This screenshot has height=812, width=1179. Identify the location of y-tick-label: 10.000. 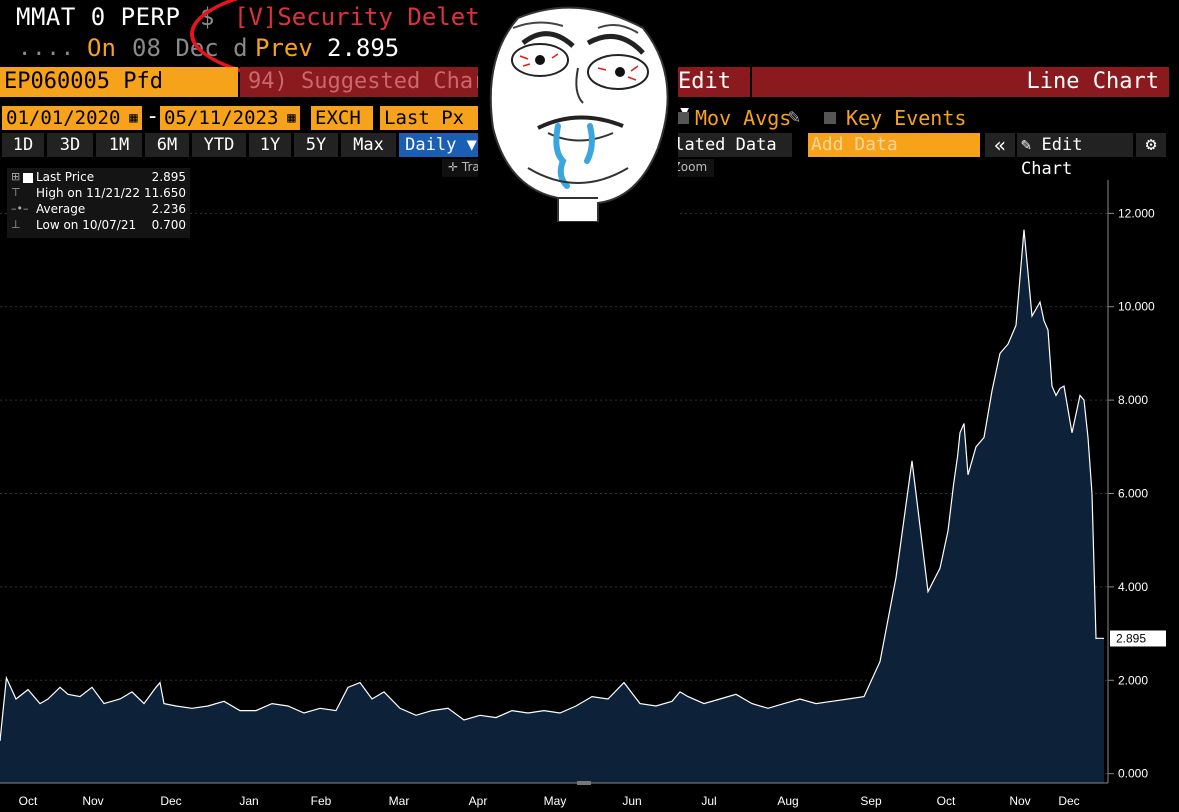
(1136, 307).